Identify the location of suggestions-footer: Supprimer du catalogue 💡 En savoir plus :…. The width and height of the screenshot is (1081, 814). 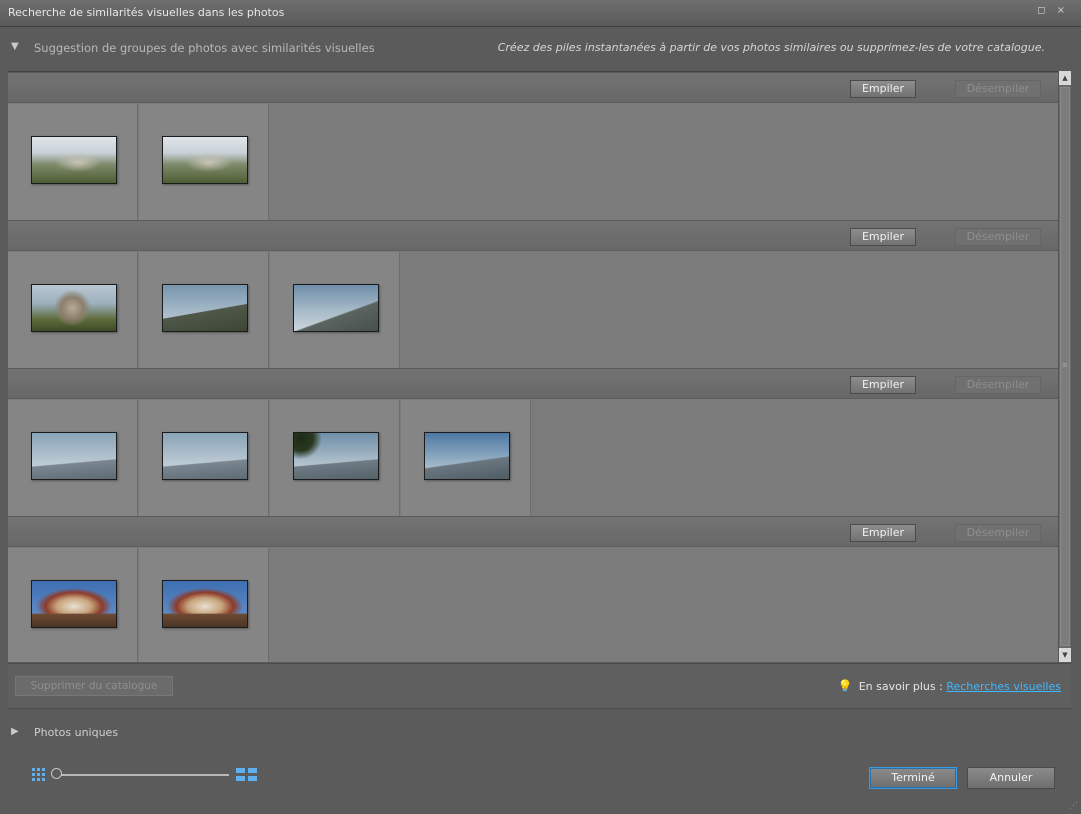
(539, 686).